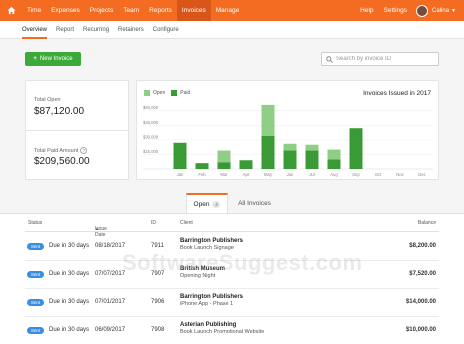 The height and width of the screenshot is (344, 464). I want to click on home-icon, so click(11, 10).